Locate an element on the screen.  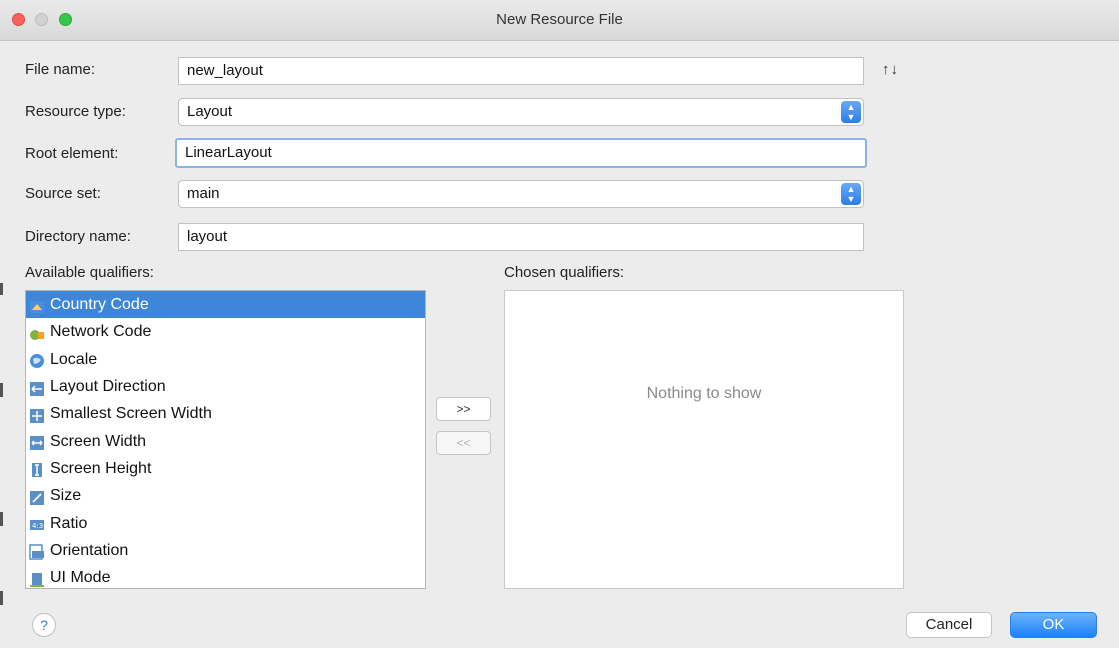
list-item-label: Network Code is located at coordinates (101, 332).